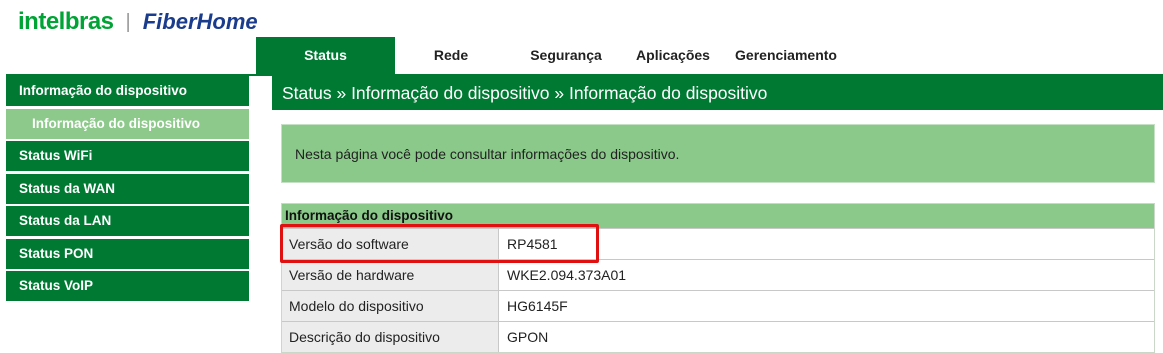  I want to click on brand-logo: intelbras | FiberHome, so click(138, 22).